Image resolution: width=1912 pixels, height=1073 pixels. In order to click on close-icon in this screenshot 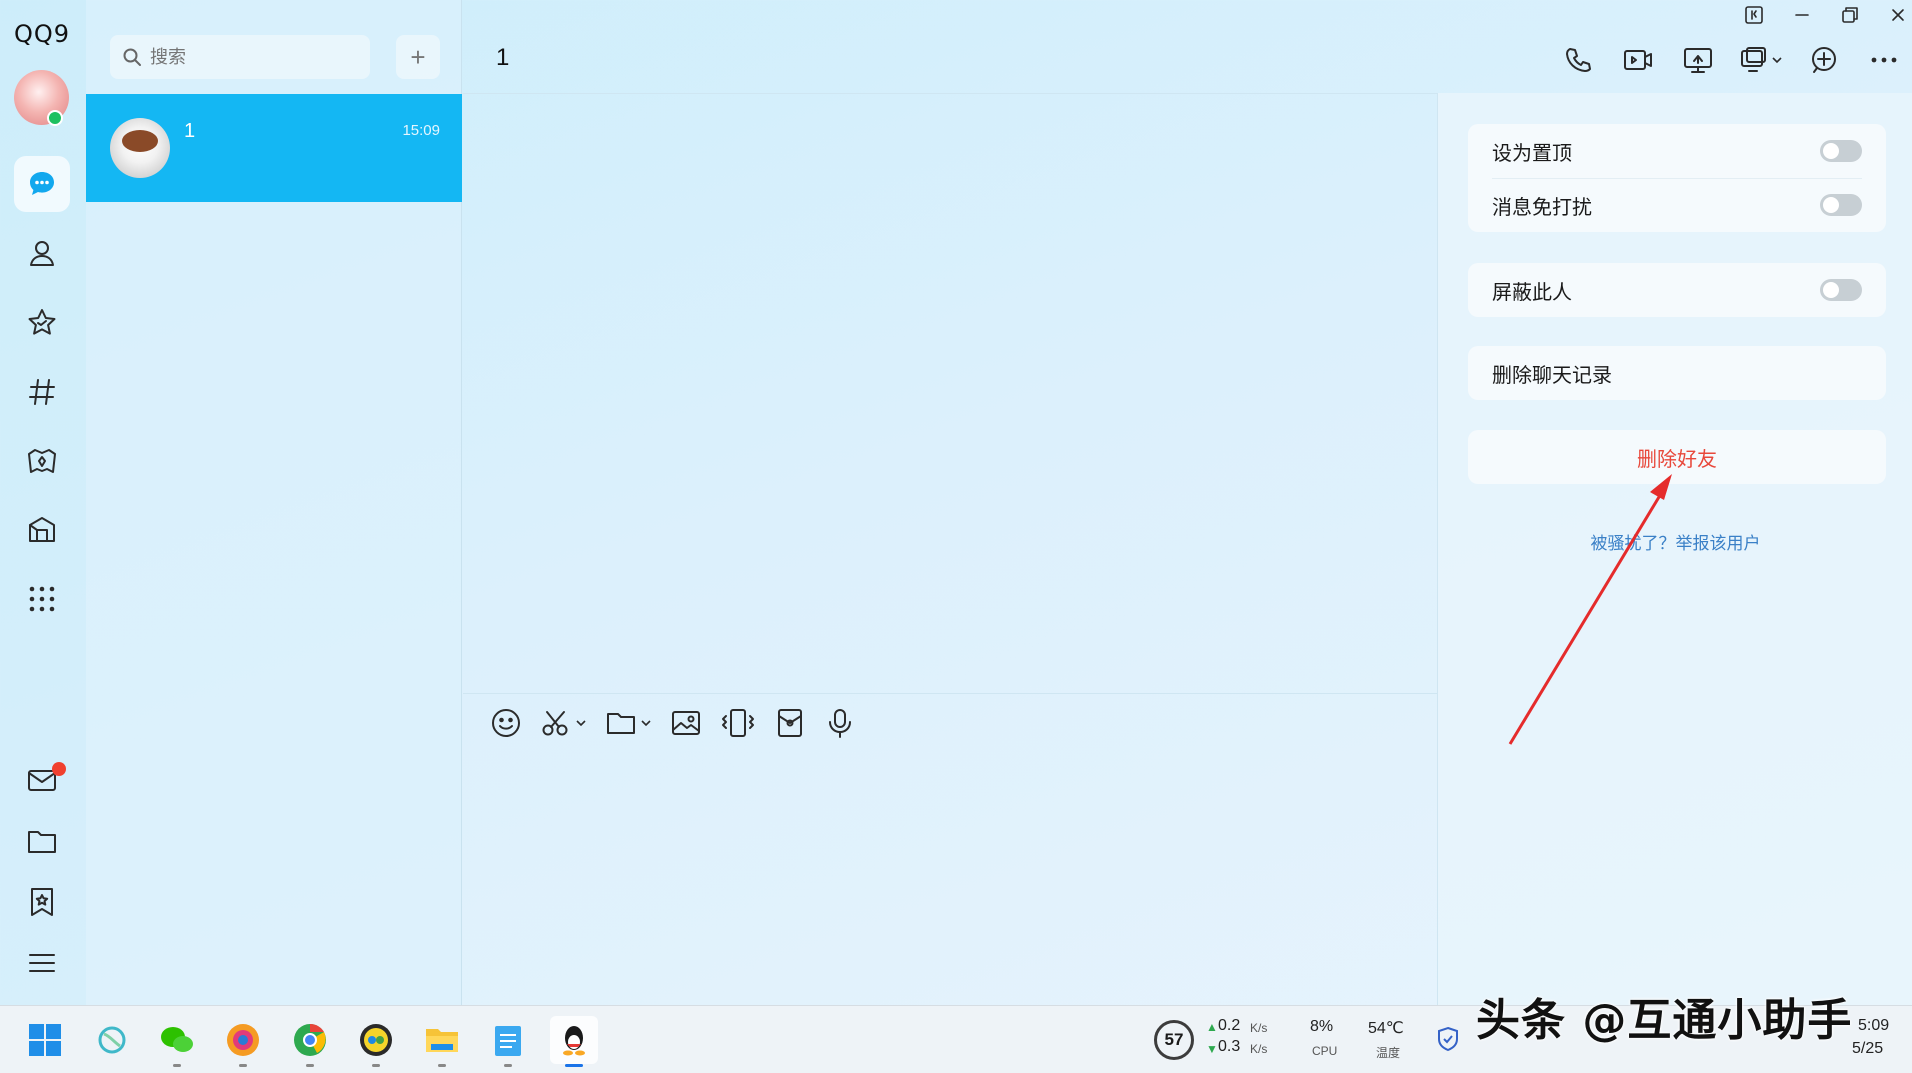, I will do `click(1898, 15)`.